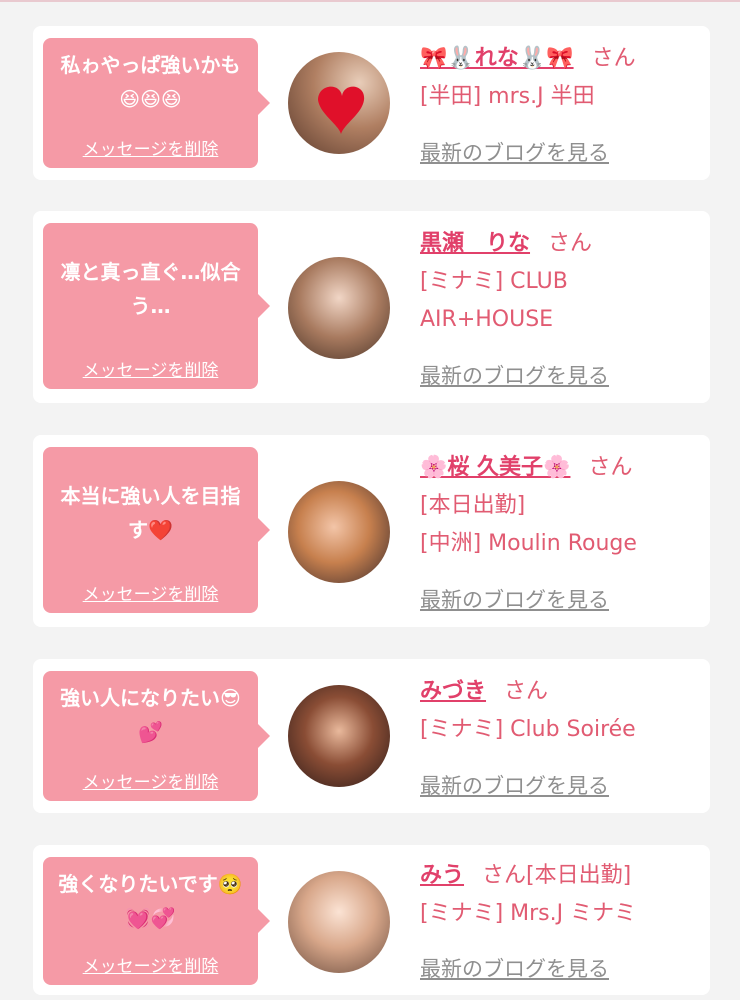 The image size is (740, 1000). Describe the element at coordinates (560, 78) in the screenshot. I see `sender-info: 🎀🐰れな🐰🎀 さん [半田] mrs.J 半田` at that location.